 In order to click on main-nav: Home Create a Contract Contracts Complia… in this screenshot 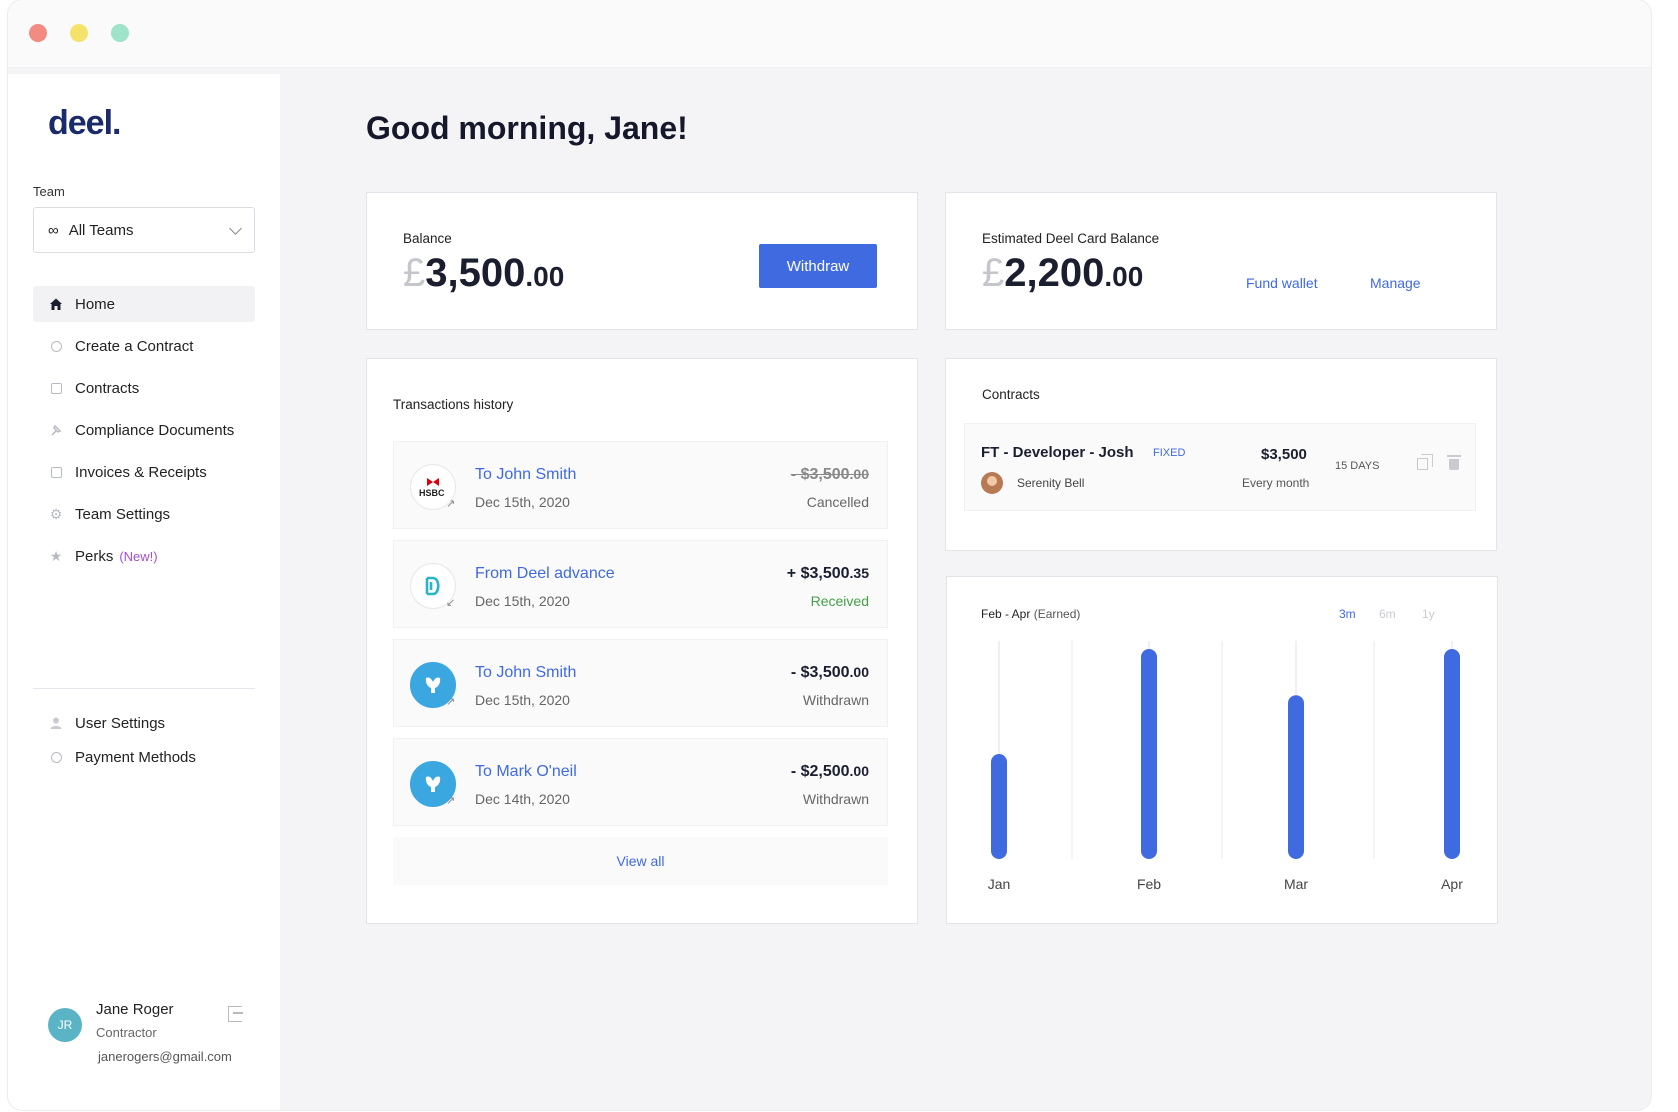, I will do `click(144, 433)`.